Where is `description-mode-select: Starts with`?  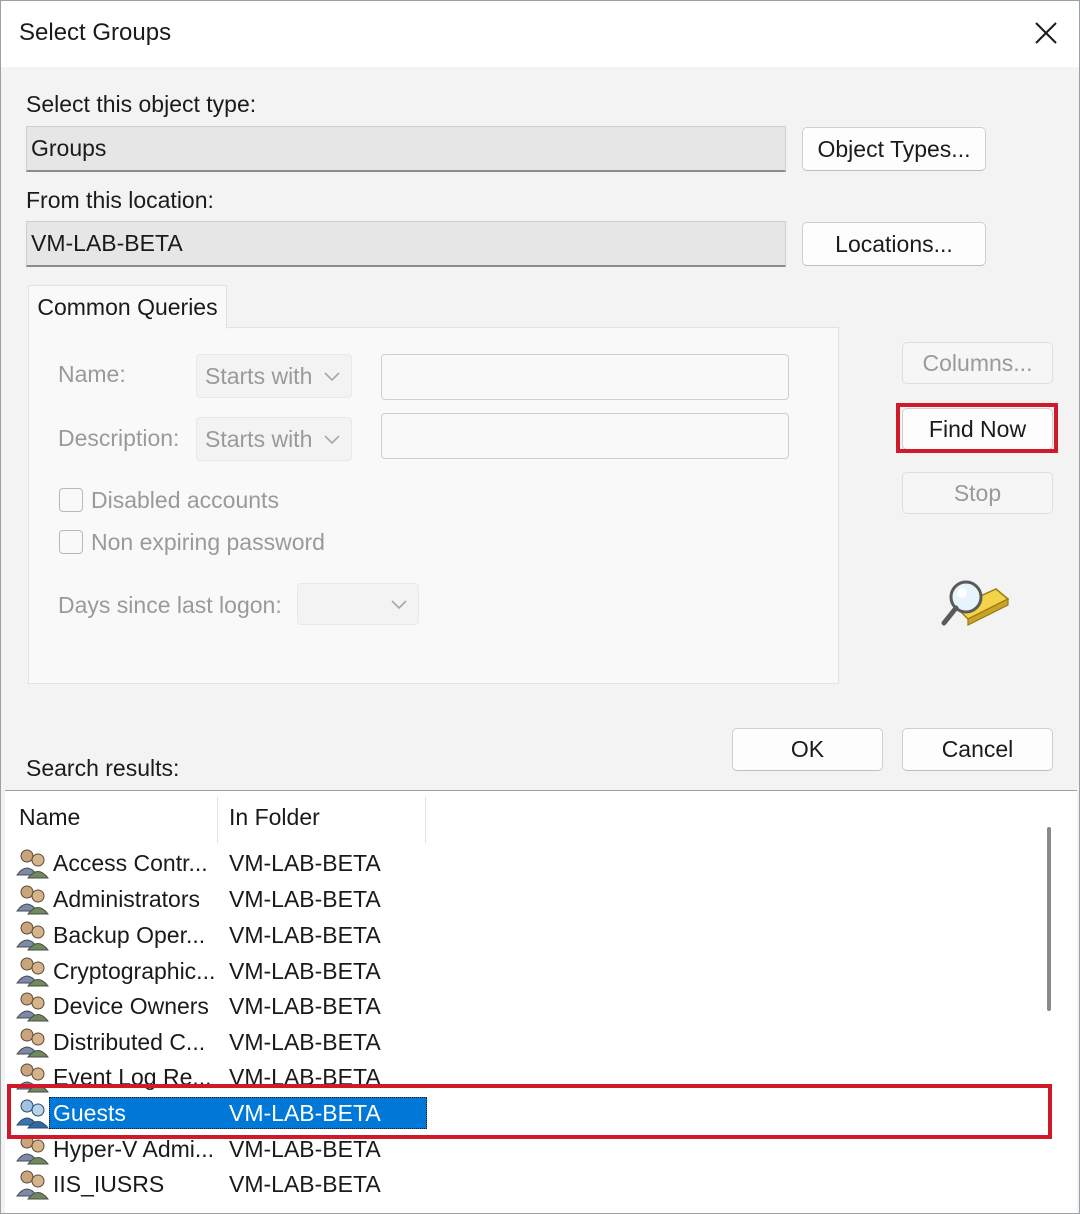 description-mode-select: Starts with is located at coordinates (274, 439).